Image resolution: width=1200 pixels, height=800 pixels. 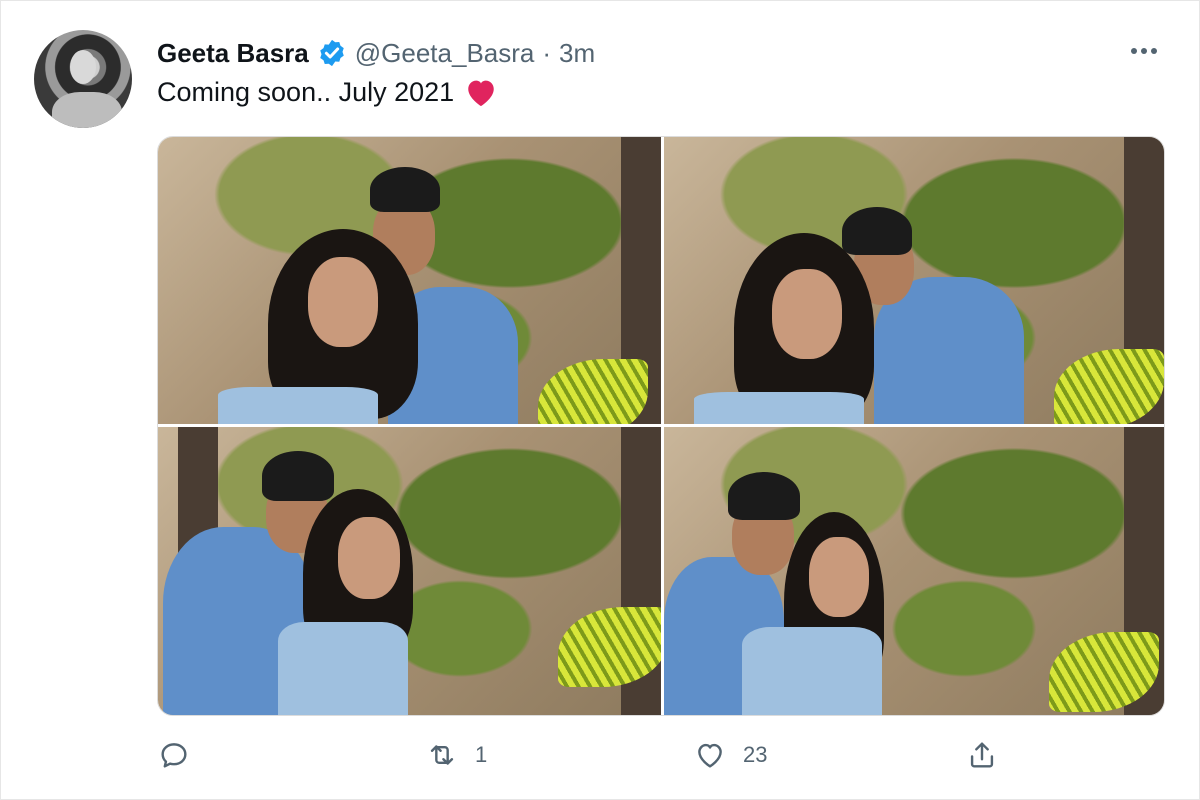 I want to click on retweet-icon, so click(x=442, y=755).